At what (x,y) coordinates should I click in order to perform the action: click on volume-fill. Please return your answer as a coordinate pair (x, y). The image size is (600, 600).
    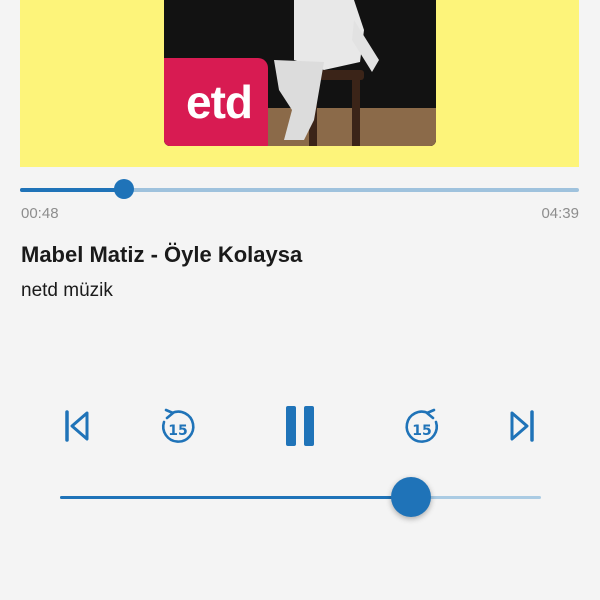
    Looking at the image, I should click on (236, 497).